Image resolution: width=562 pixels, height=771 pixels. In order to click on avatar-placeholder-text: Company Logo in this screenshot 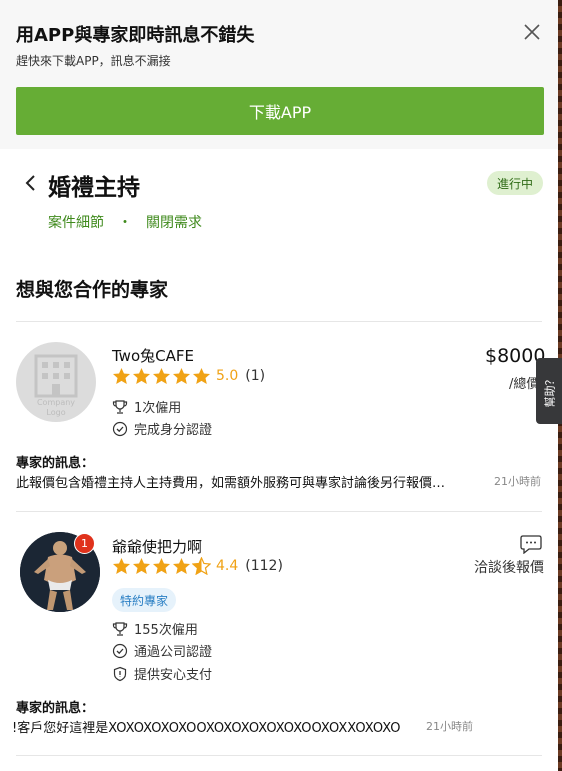, I will do `click(56, 407)`.